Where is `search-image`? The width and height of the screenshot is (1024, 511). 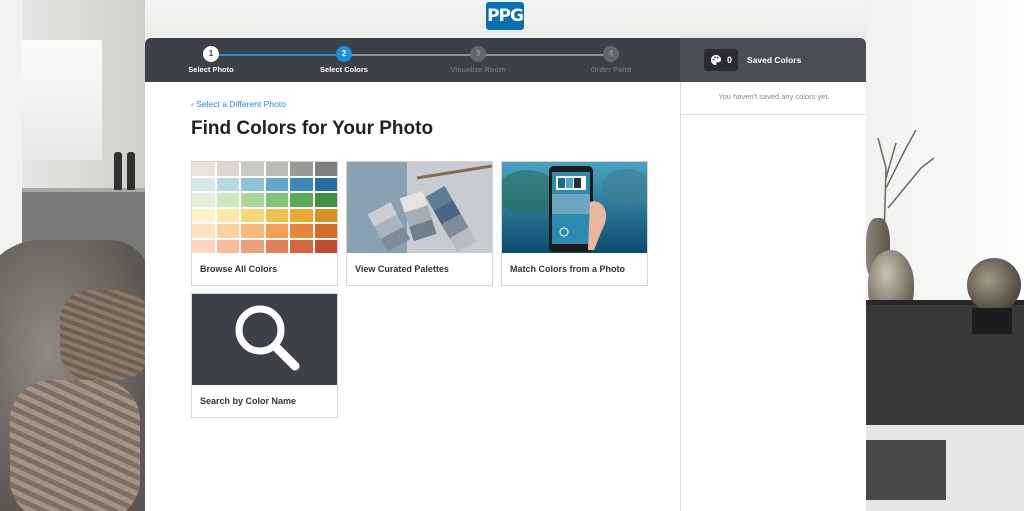 search-image is located at coordinates (264, 339).